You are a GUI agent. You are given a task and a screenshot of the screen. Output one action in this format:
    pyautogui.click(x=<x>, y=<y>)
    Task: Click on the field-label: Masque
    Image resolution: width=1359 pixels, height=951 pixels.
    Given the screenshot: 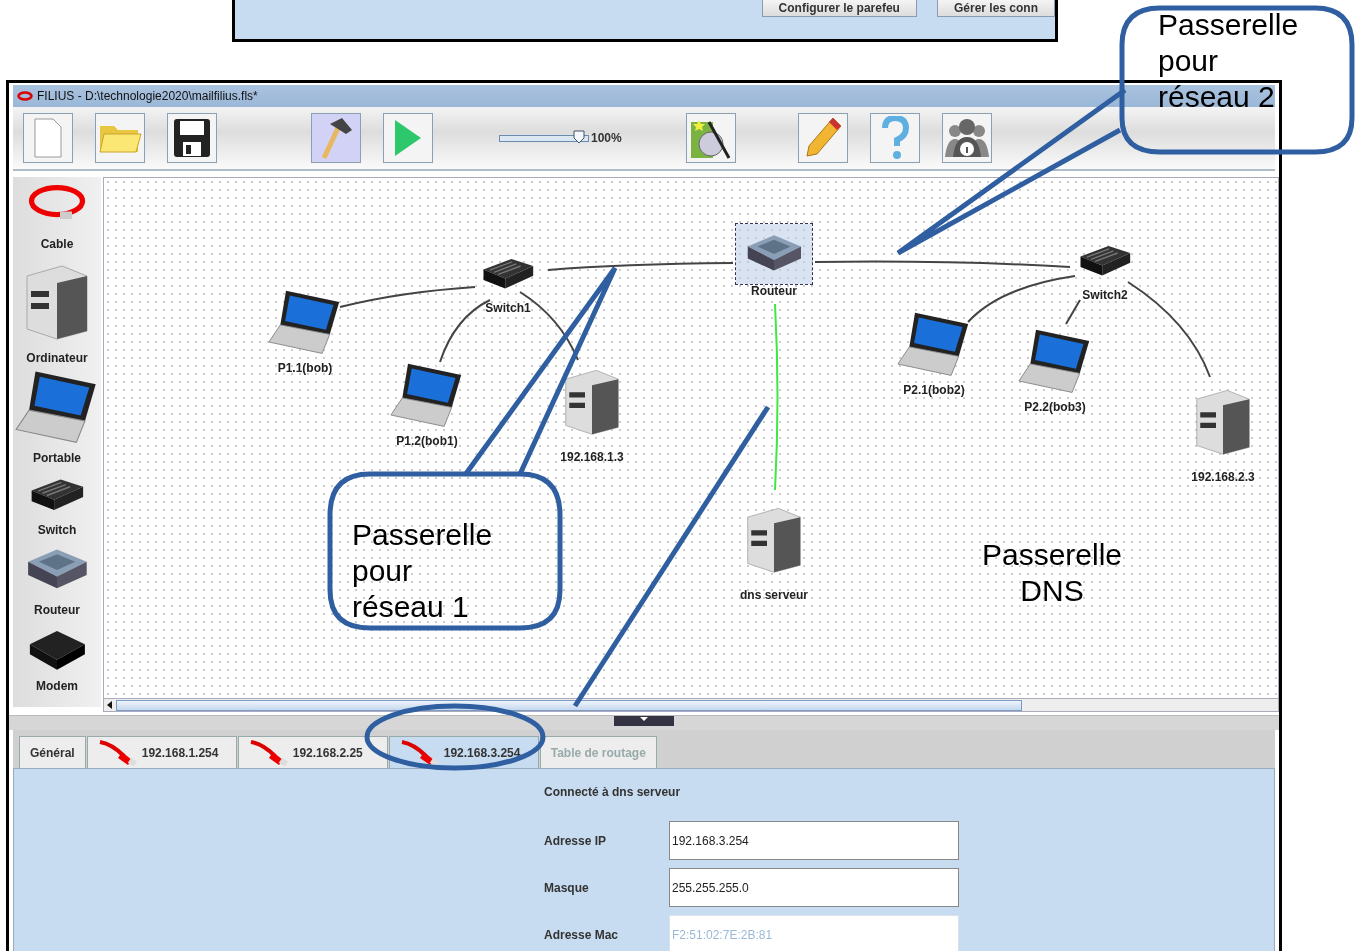 What is the action you would take?
    pyautogui.click(x=567, y=887)
    